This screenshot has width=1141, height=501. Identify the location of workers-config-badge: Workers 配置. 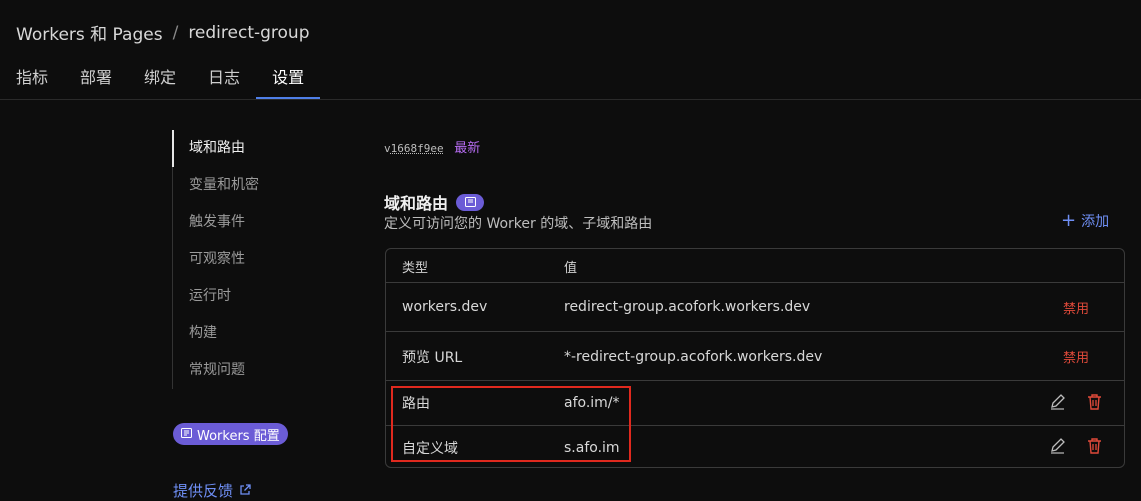
(230, 434).